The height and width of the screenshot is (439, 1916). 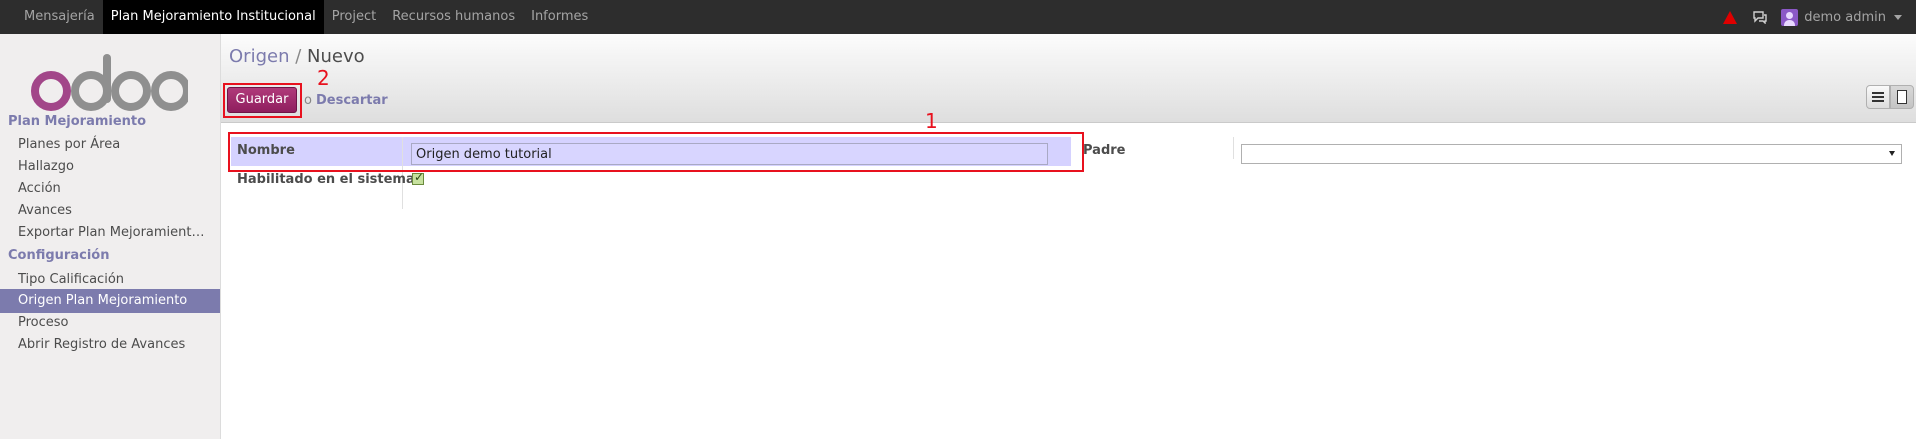 What do you see at coordinates (59, 255) in the screenshot?
I see `section-title-configuracion: Configuración` at bounding box center [59, 255].